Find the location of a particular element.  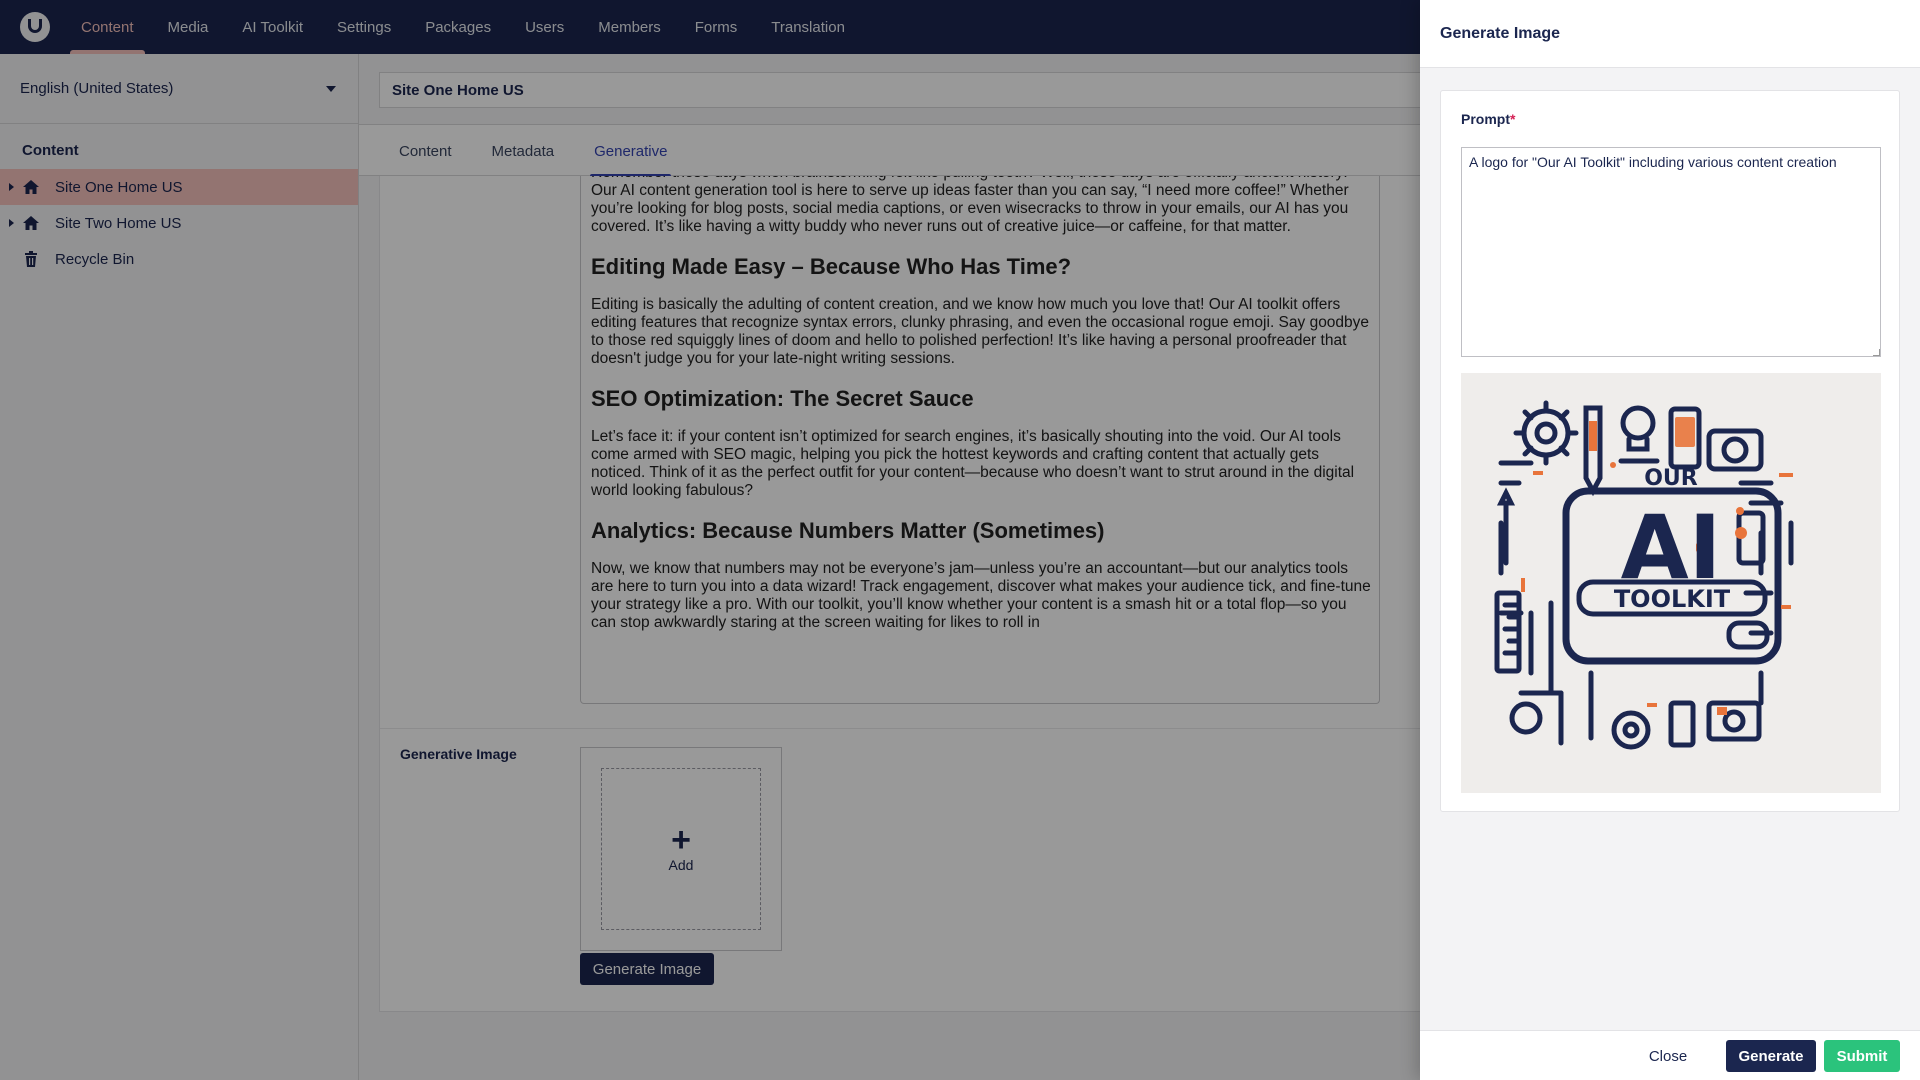

logo-top-text: OUR is located at coordinates (1671, 478).